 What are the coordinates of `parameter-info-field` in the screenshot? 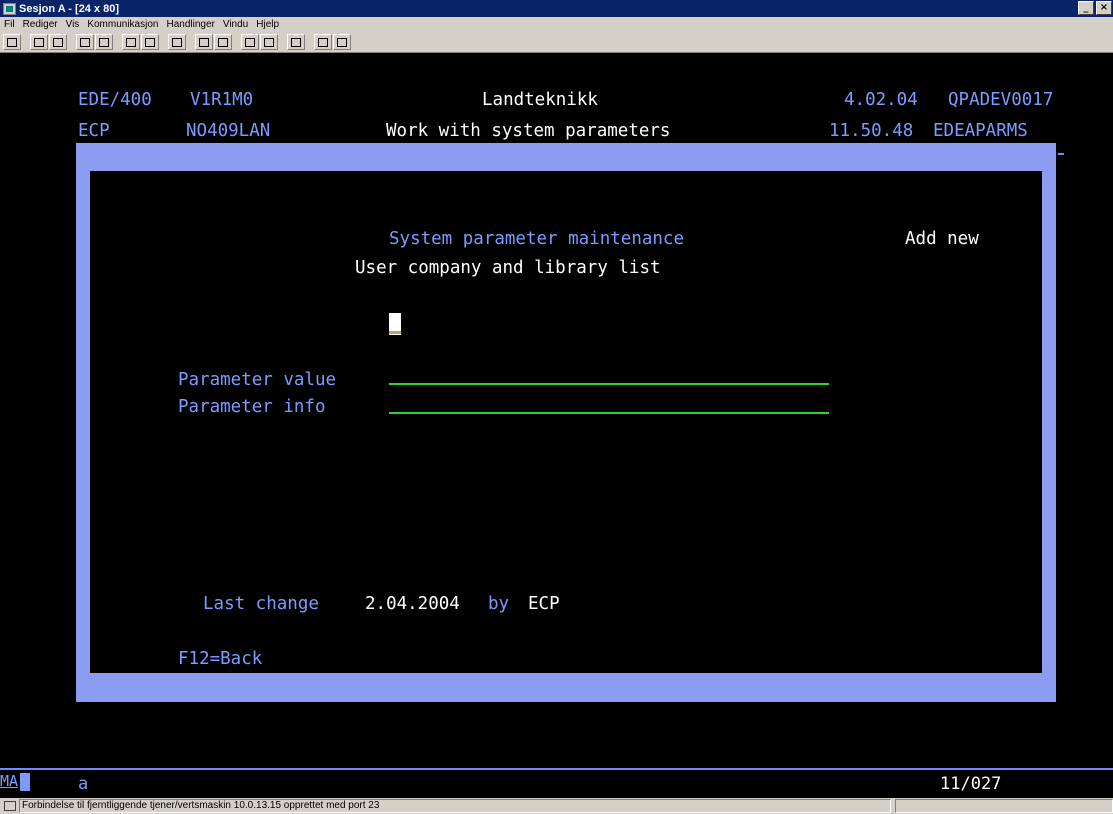 It's located at (609, 413).